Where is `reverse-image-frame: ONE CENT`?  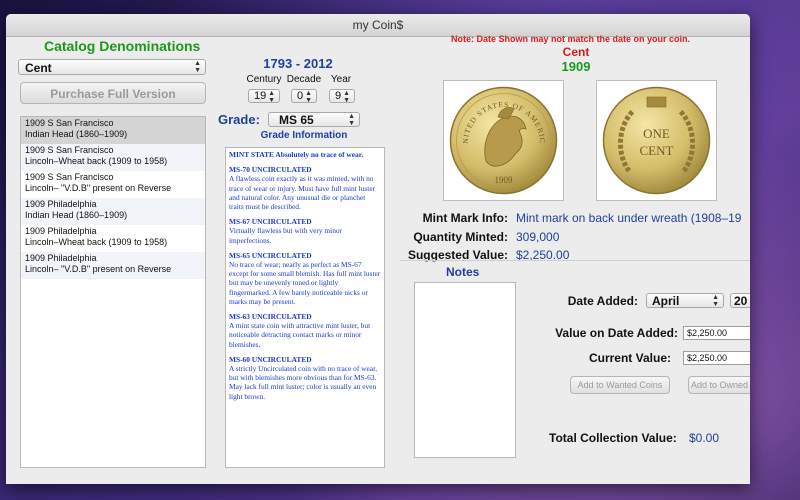
reverse-image-frame: ONE CENT is located at coordinates (656, 140).